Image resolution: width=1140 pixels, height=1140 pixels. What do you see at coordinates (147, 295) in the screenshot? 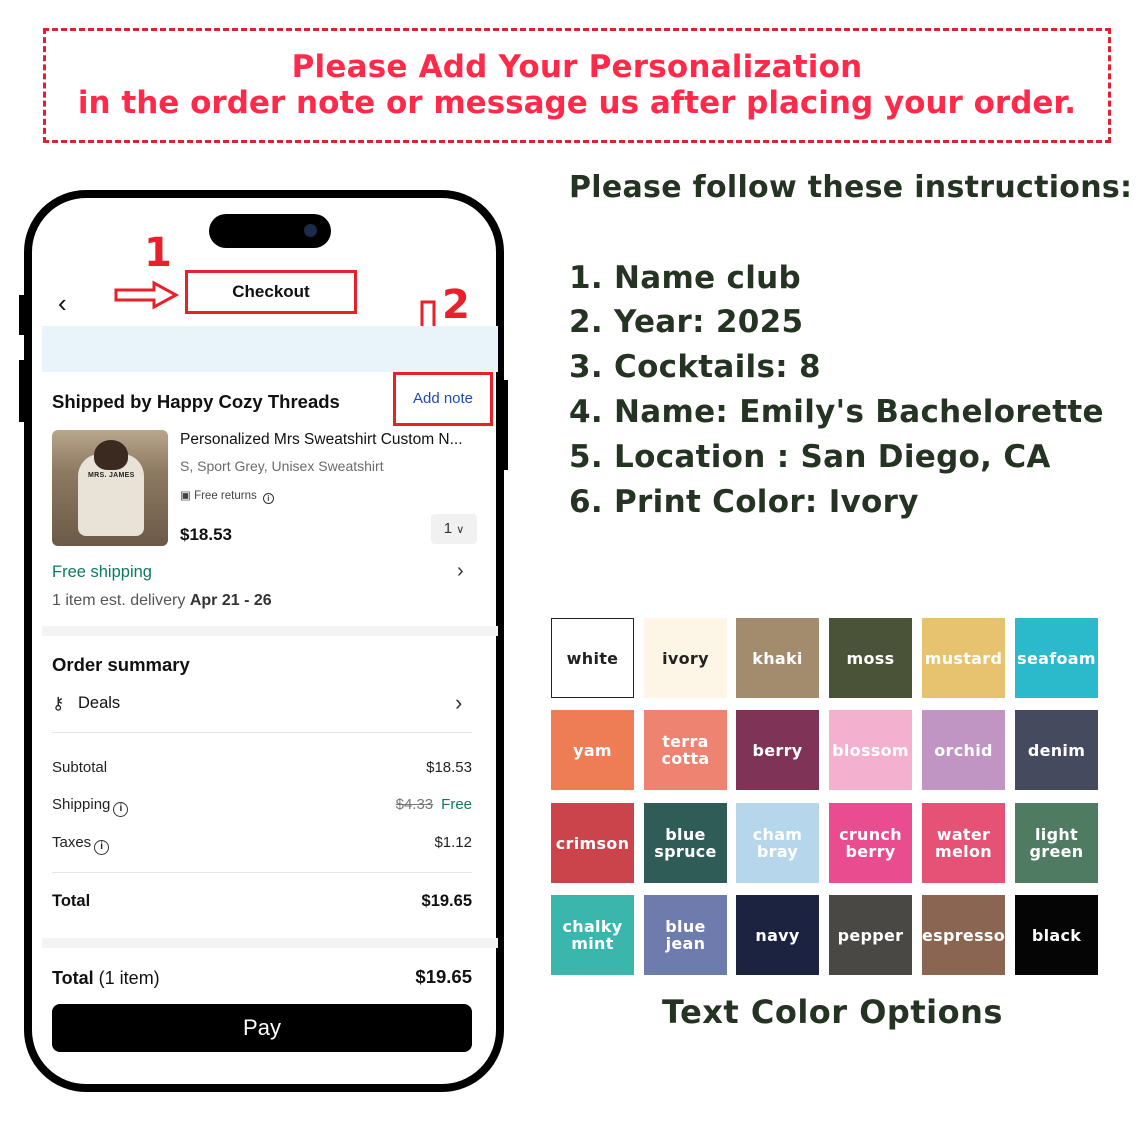
I see `arrow-right-icon` at bounding box center [147, 295].